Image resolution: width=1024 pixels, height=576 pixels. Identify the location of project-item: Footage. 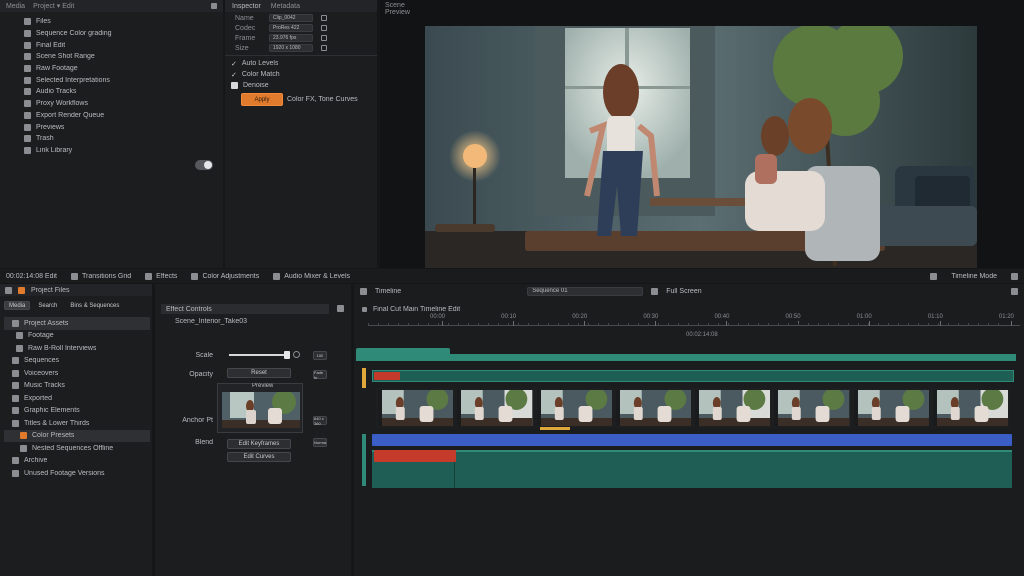
(77, 336).